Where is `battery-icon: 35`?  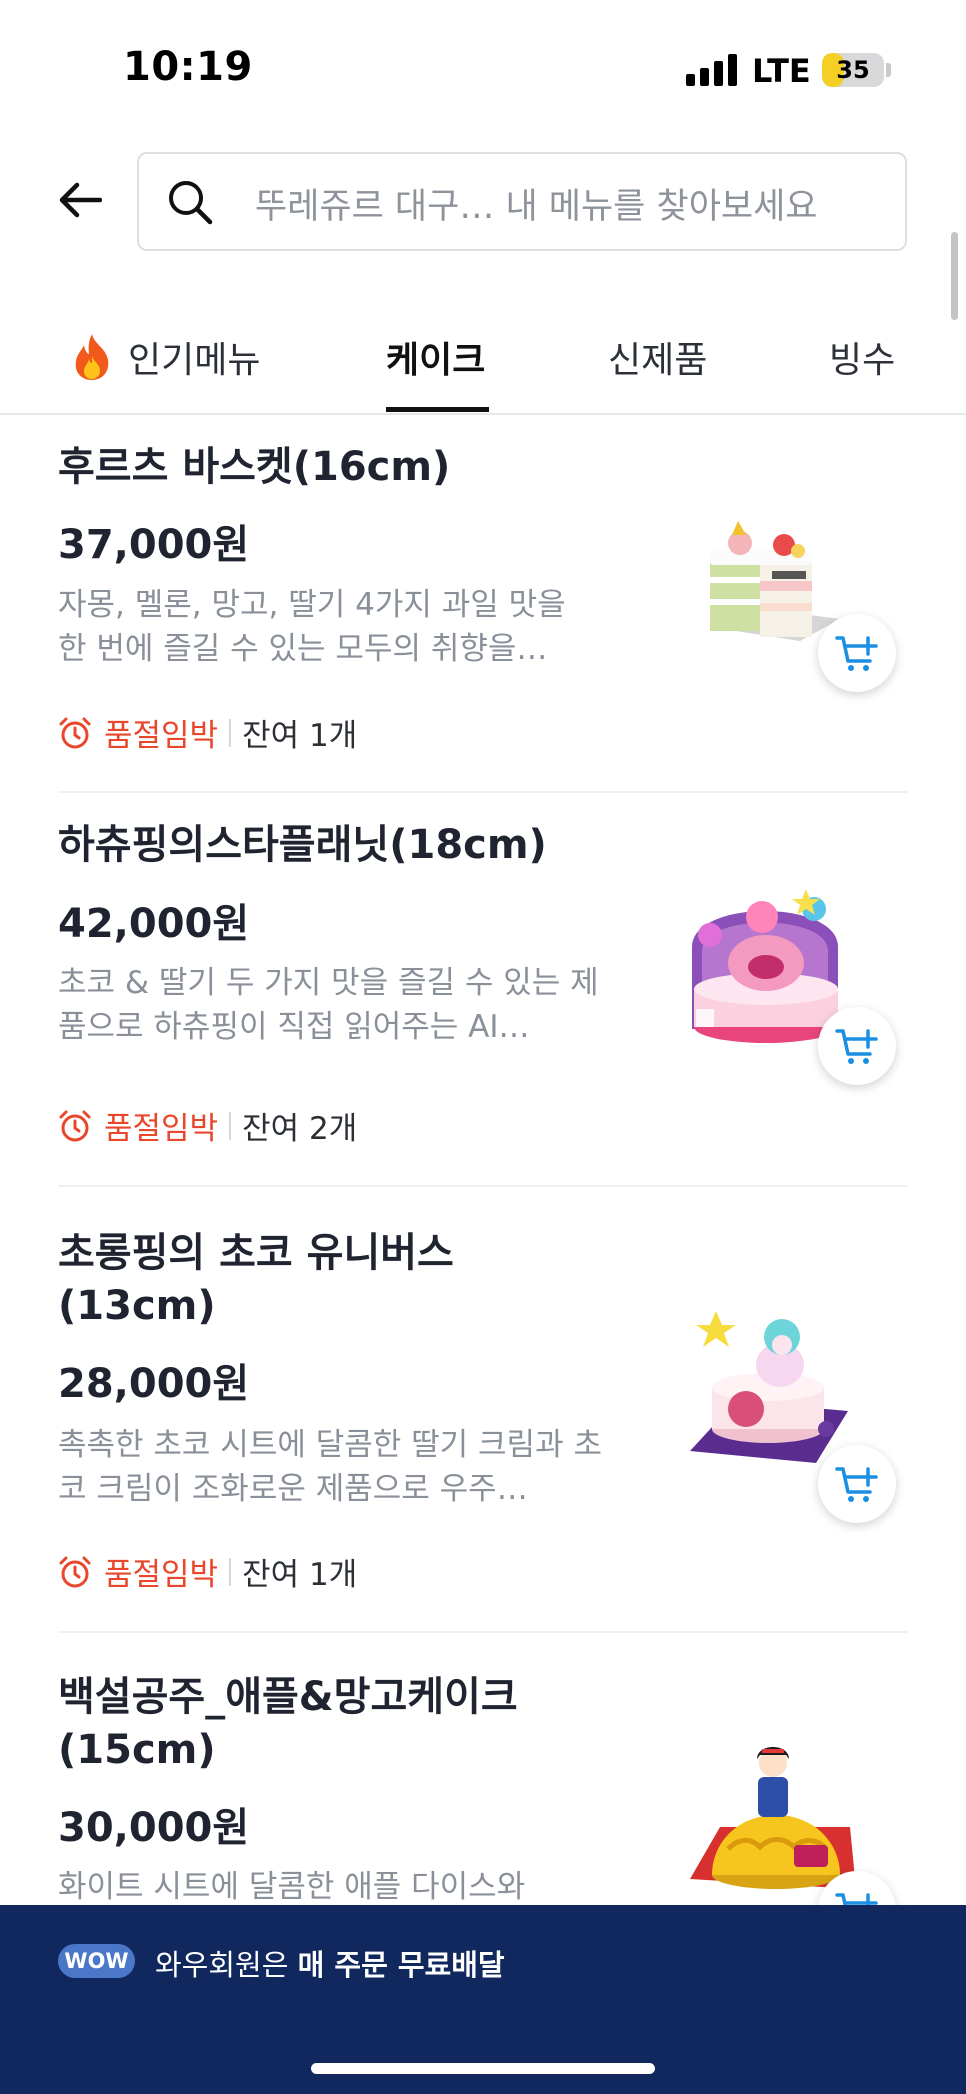 battery-icon: 35 is located at coordinates (853, 70).